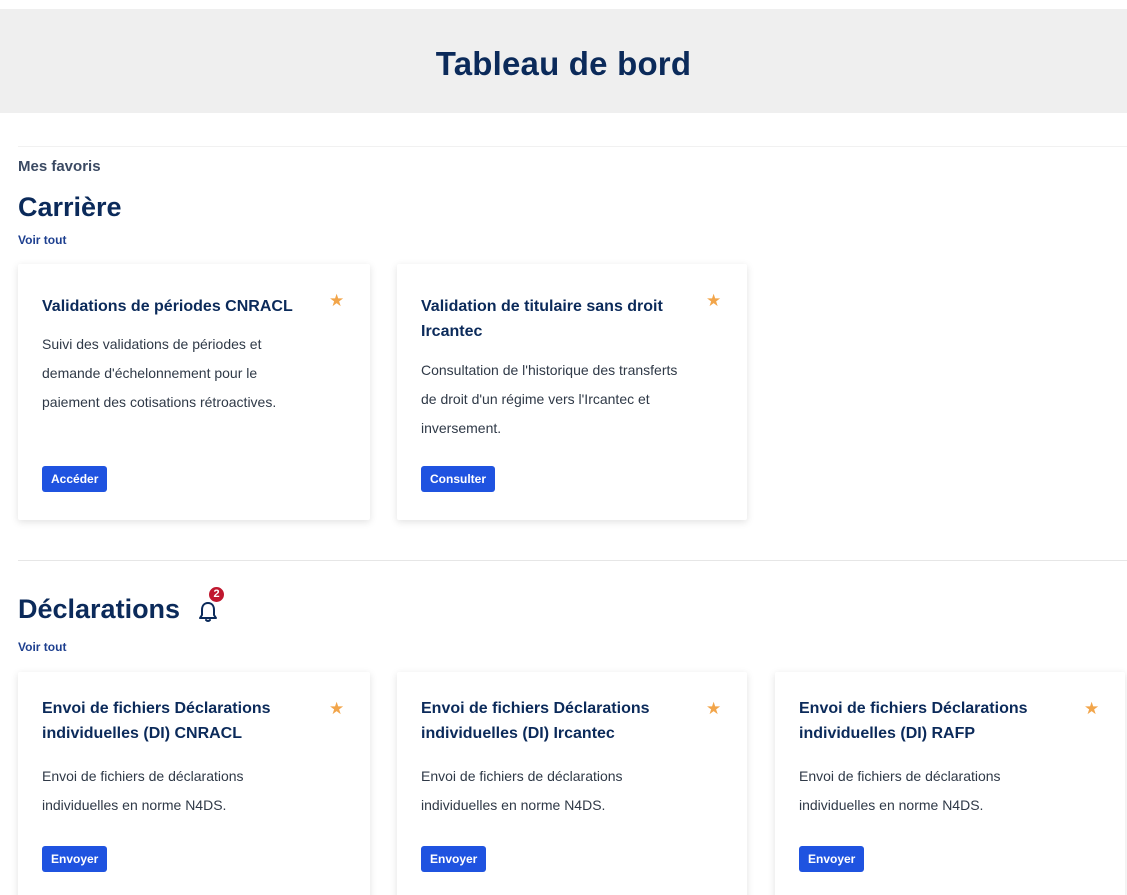 The height and width of the screenshot is (895, 1127). What do you see at coordinates (42, 647) in the screenshot?
I see `see-all-declarations-link: Voir tout` at bounding box center [42, 647].